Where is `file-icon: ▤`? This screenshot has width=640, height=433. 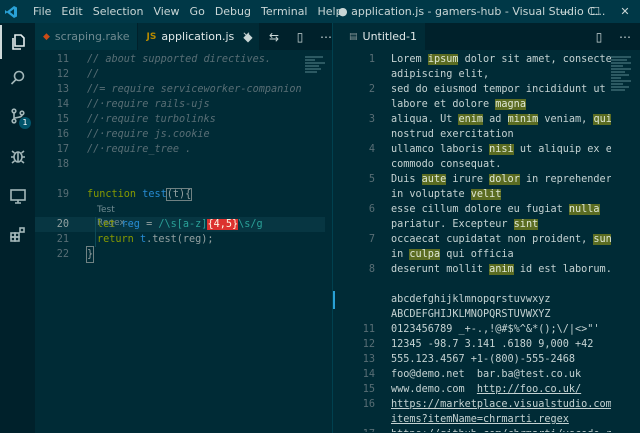 file-icon: ▤ is located at coordinates (353, 36).